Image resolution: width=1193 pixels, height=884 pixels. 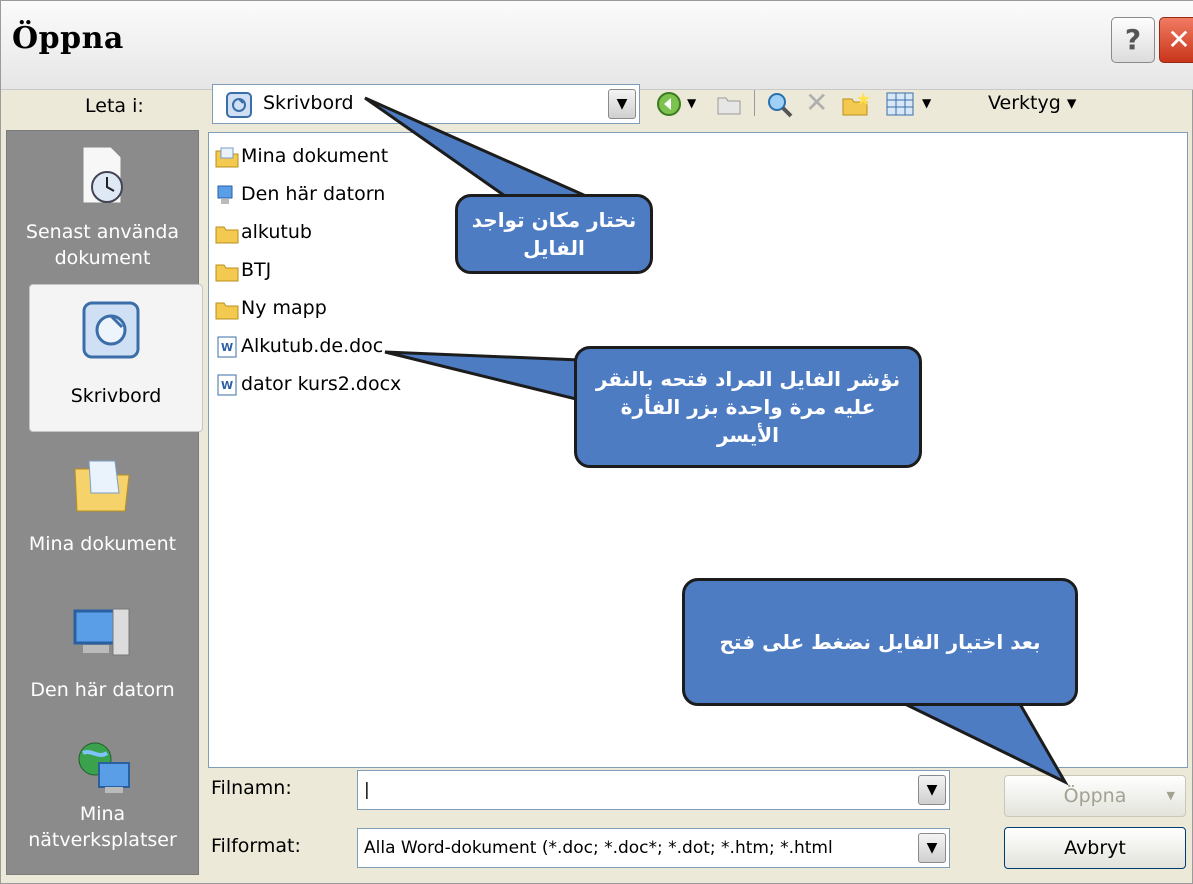 I want to click on list-item: Ny mapp, so click(x=271, y=312).